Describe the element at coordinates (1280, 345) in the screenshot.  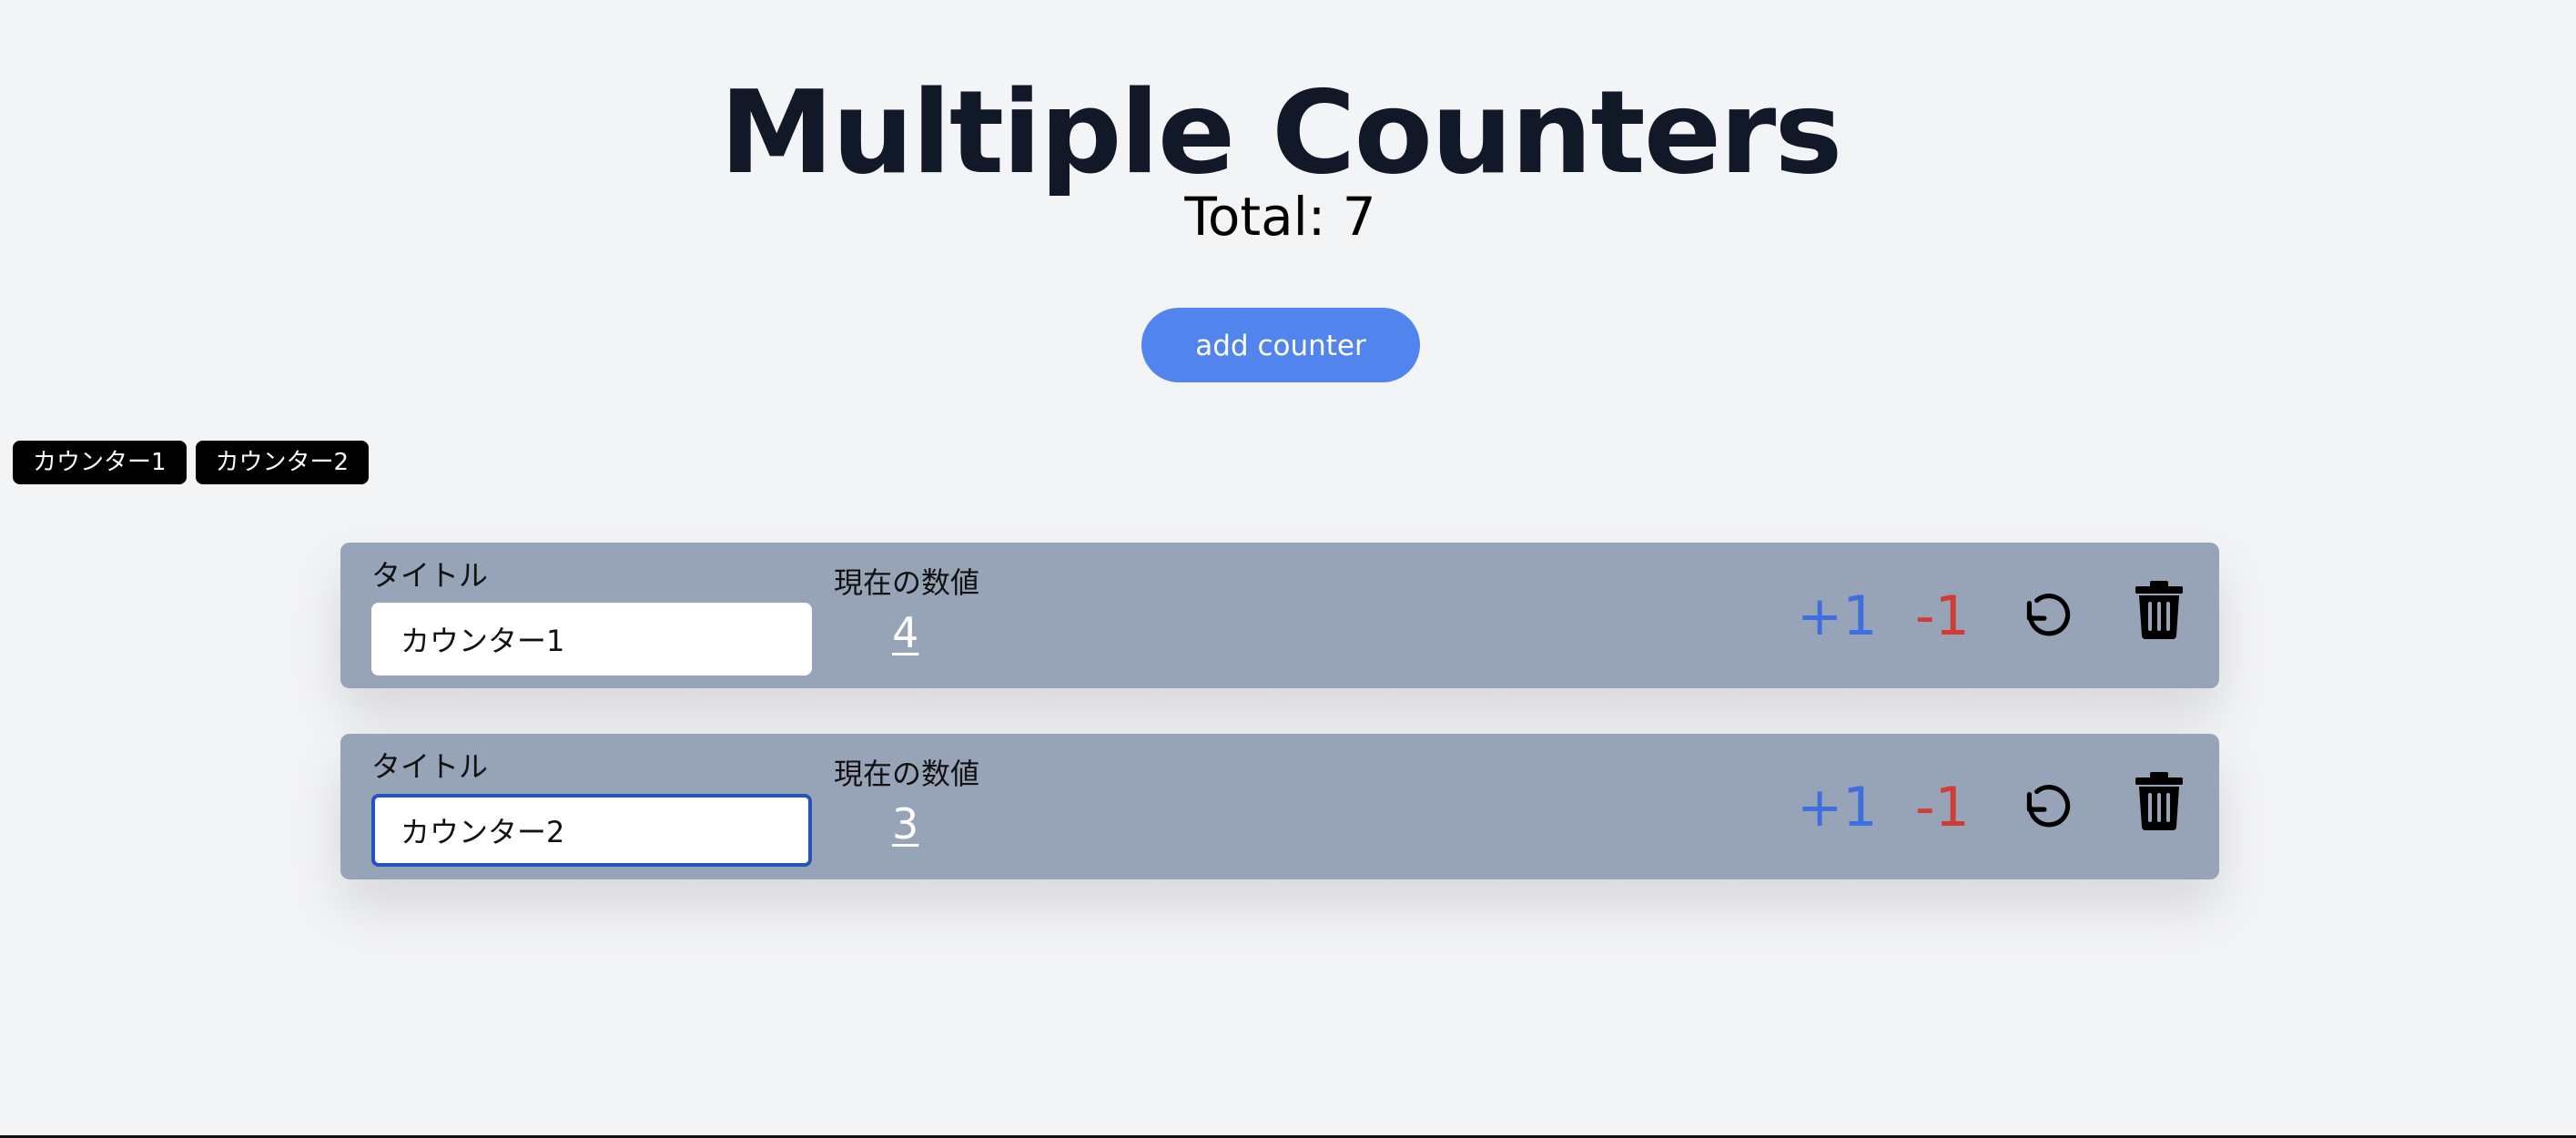
I see `add-counter-button: add counter` at that location.